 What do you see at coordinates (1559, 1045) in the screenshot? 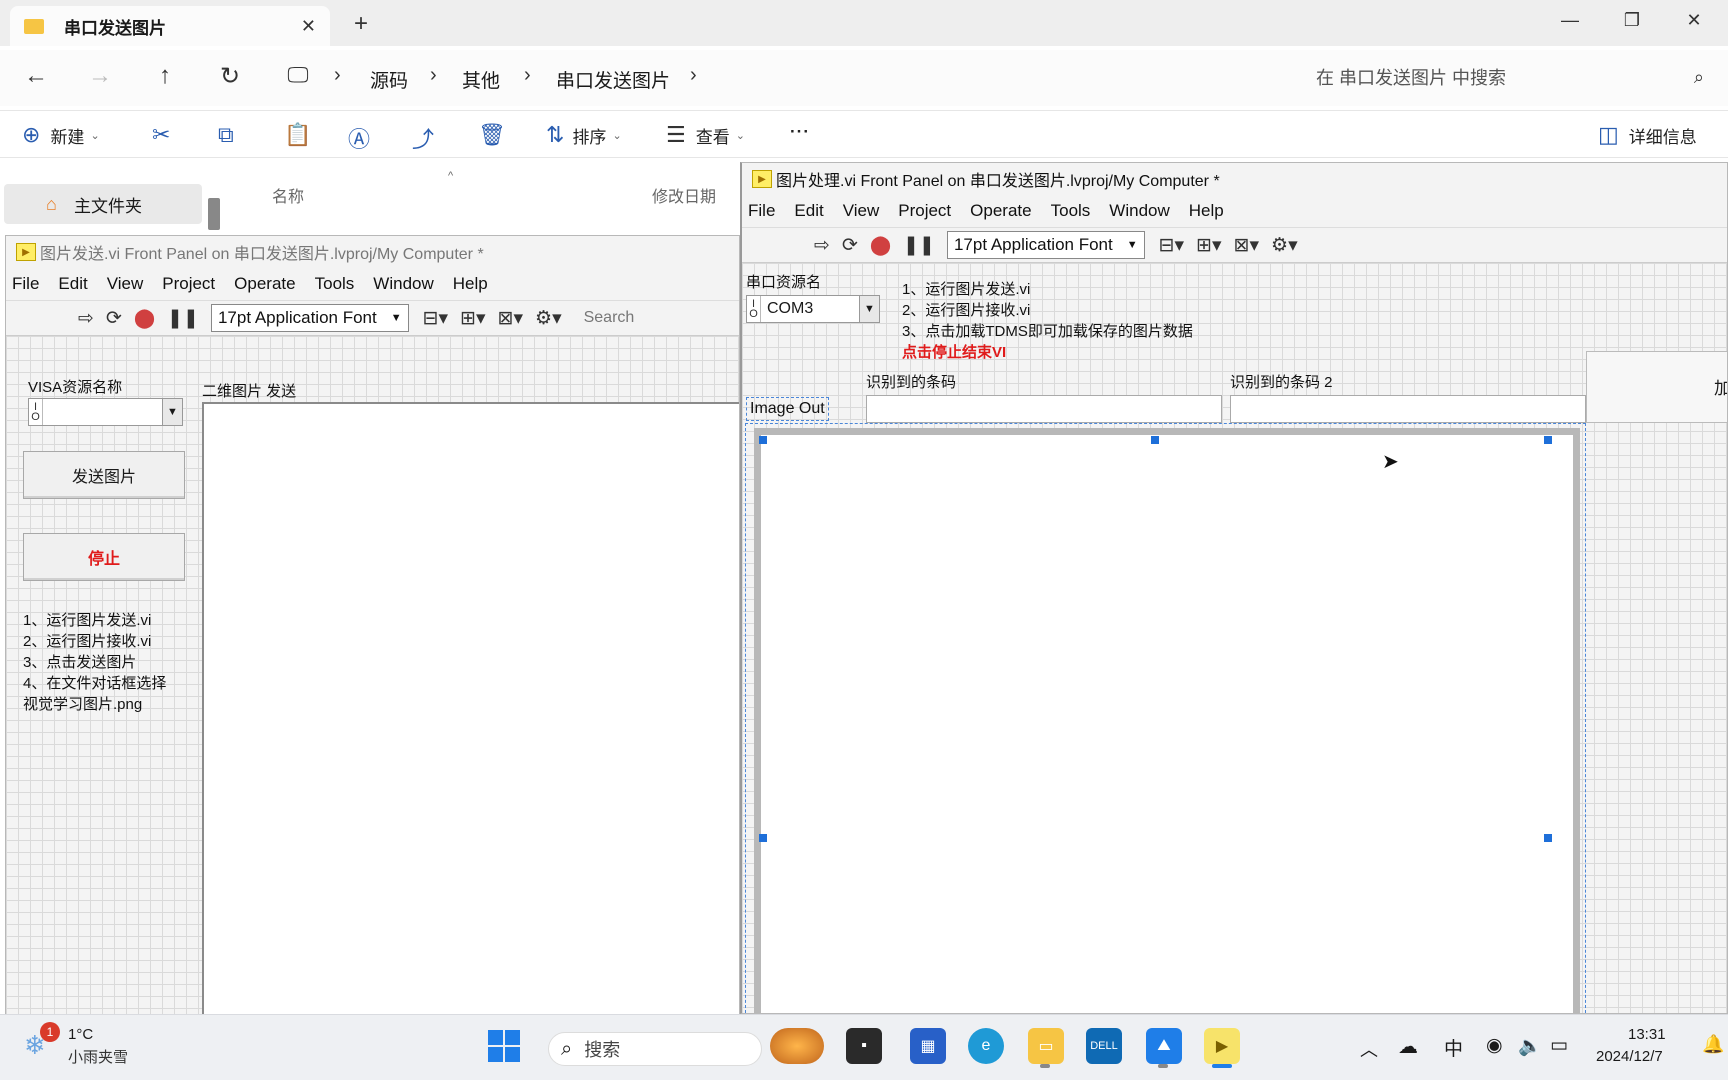
I see `battery-icon: ▭` at bounding box center [1559, 1045].